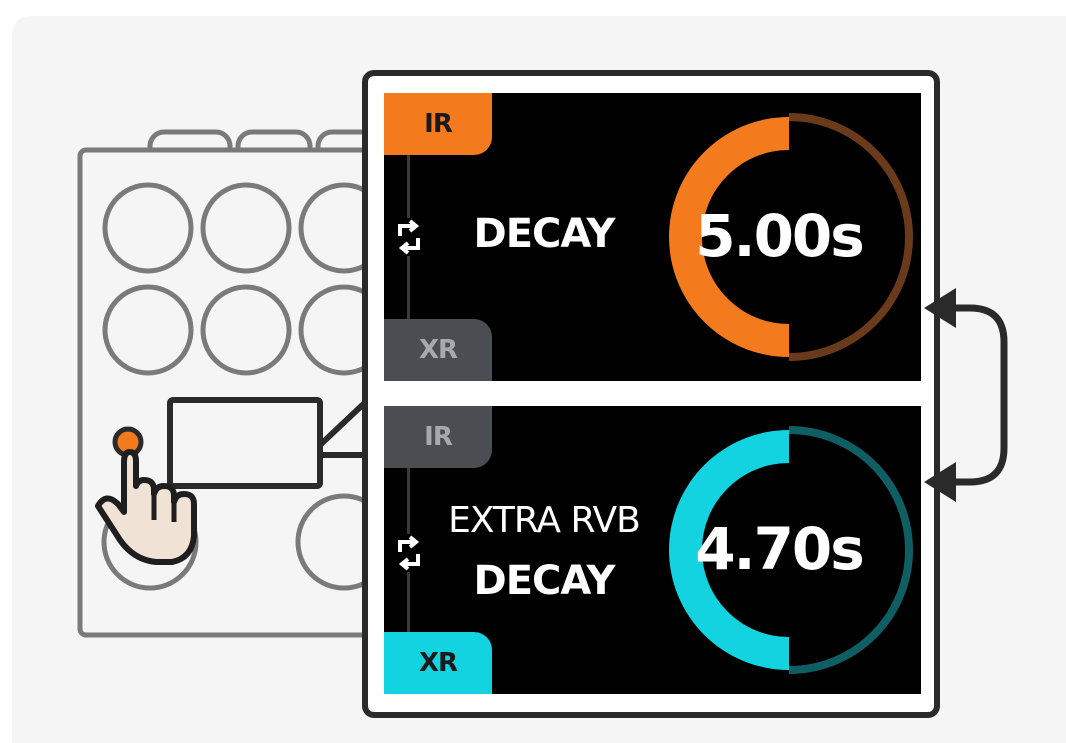 This screenshot has height=743, width=1066. Describe the element at coordinates (544, 581) in the screenshot. I see `param-label-line-2: DECAY` at that location.